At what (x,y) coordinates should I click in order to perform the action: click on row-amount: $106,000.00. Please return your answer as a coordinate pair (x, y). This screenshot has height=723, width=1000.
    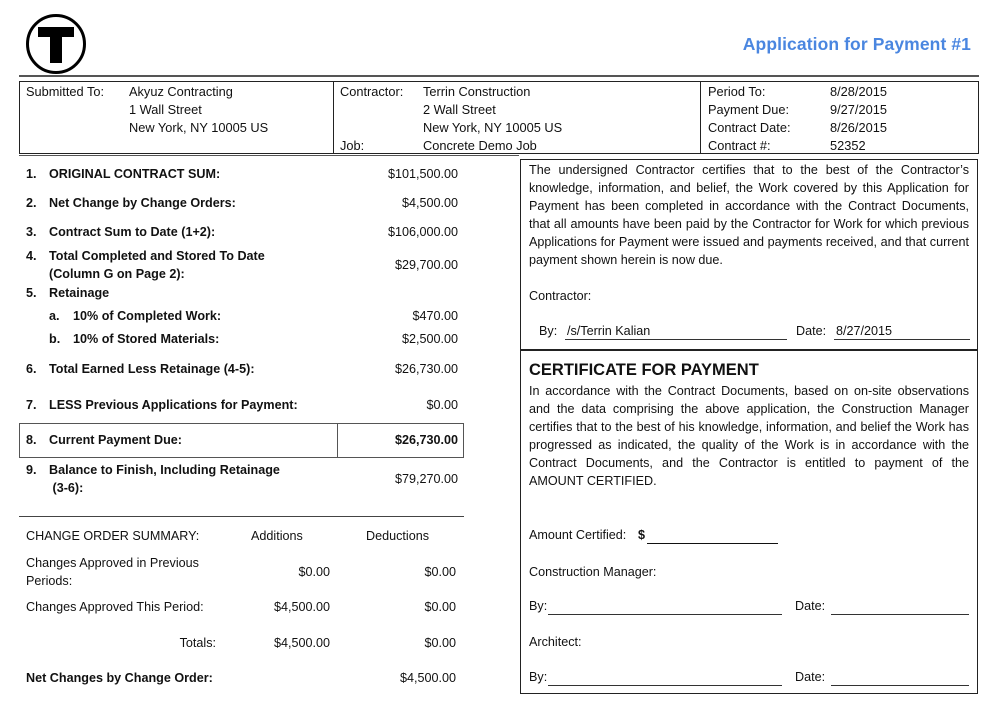
    Looking at the image, I should click on (422, 232).